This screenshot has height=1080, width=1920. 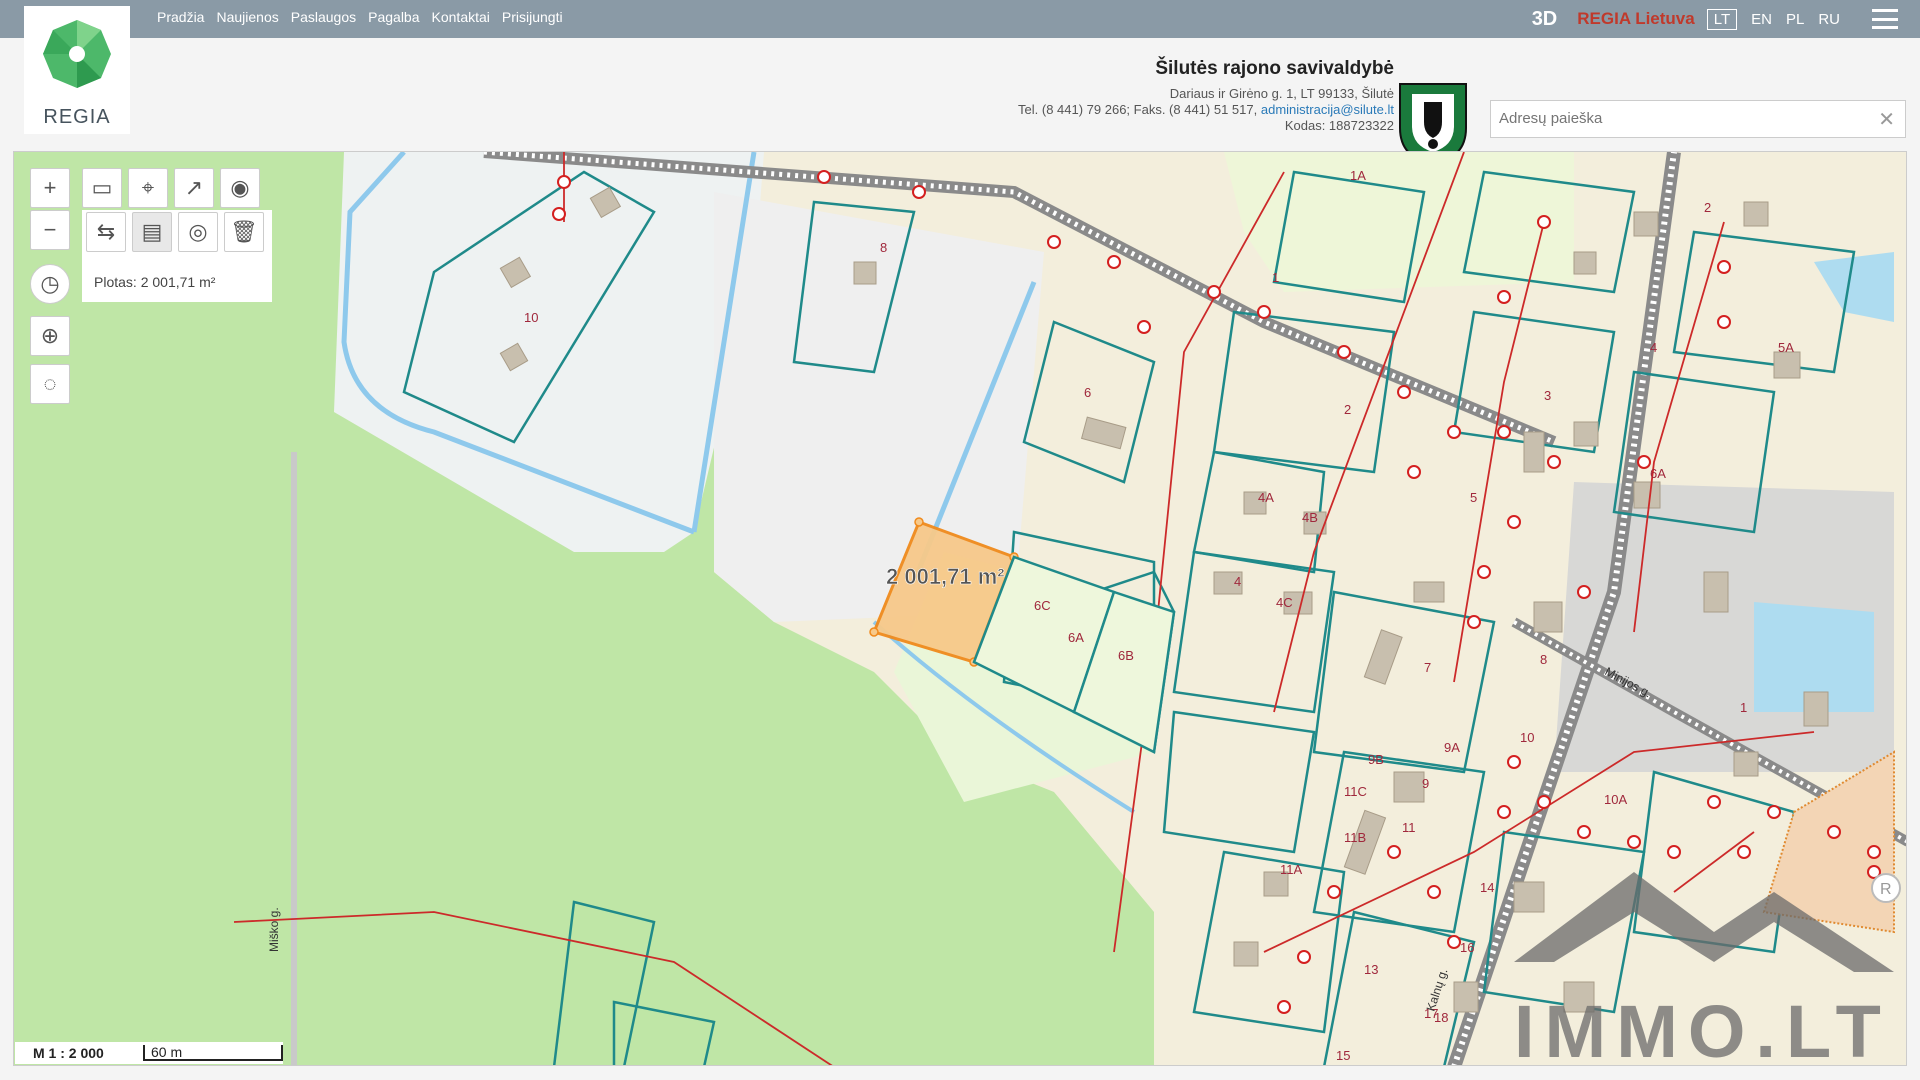 What do you see at coordinates (1543, 659) in the screenshot?
I see `parcel-label-8b: 8` at bounding box center [1543, 659].